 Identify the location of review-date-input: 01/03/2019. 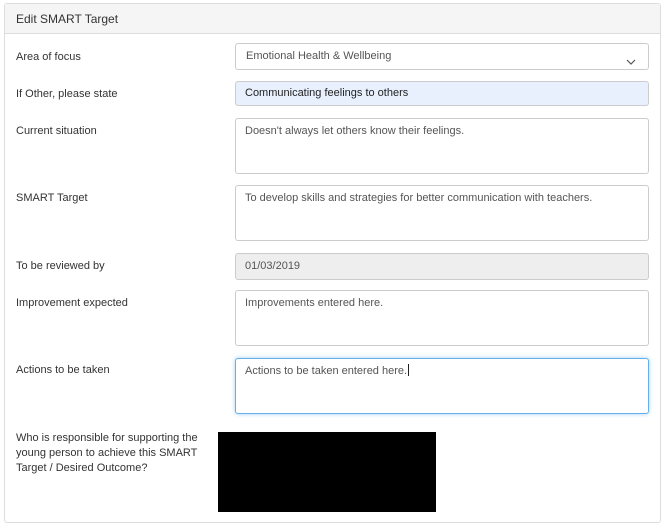
(442, 266).